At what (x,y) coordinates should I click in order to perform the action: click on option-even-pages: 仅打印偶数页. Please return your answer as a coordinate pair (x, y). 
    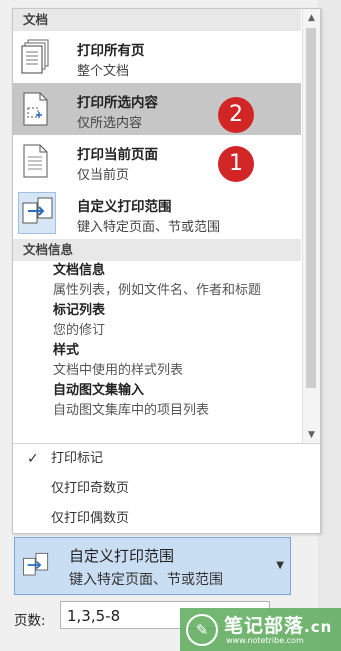
    Looking at the image, I should click on (166, 519).